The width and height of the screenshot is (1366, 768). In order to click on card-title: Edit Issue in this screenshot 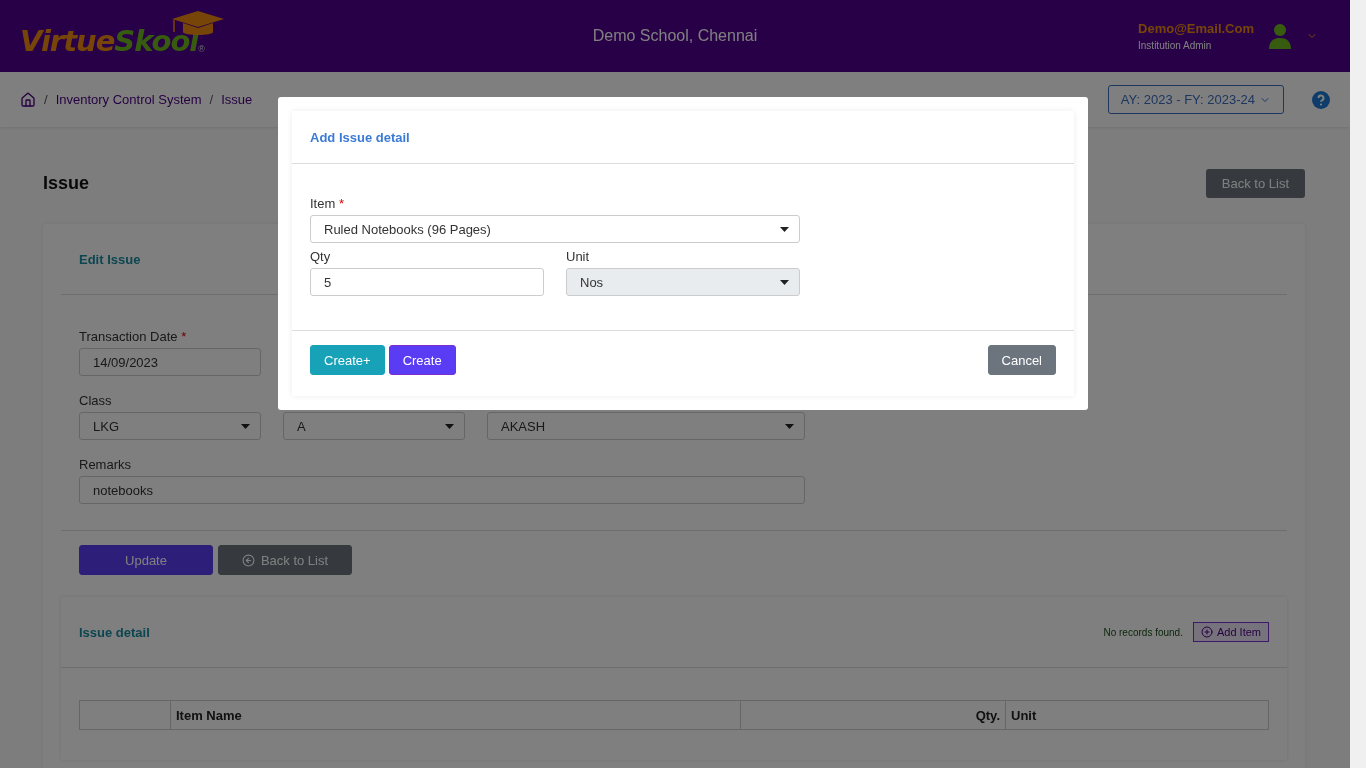, I will do `click(110, 259)`.